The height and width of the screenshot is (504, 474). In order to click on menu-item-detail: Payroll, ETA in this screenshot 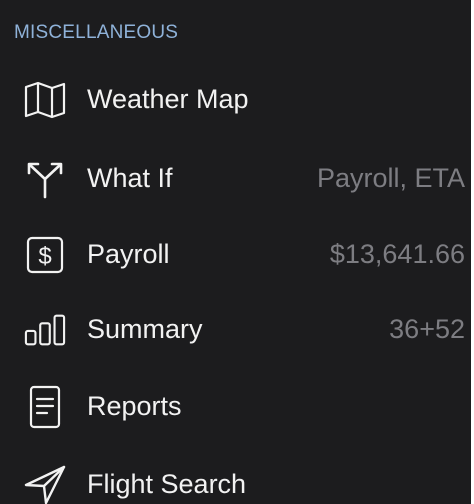, I will do `click(390, 178)`.